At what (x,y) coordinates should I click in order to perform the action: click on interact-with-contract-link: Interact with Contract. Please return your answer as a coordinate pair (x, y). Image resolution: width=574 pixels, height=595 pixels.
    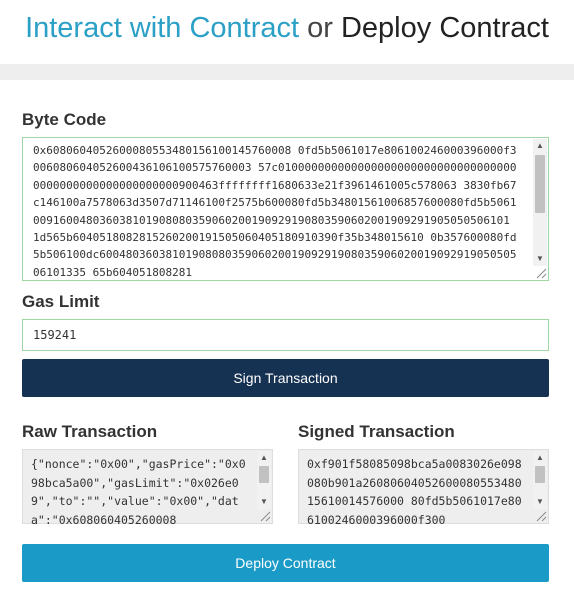
    Looking at the image, I should click on (162, 28).